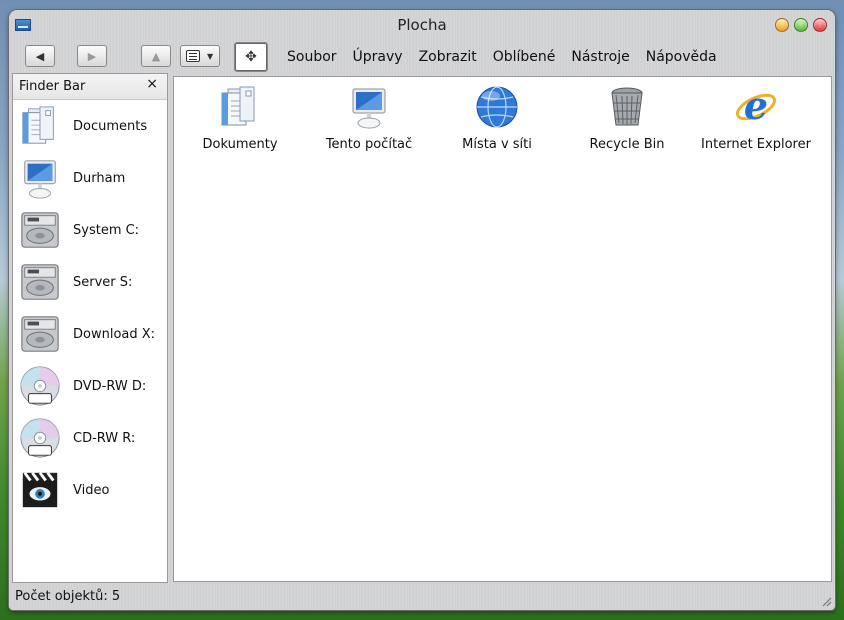  Describe the element at coordinates (193, 56) in the screenshot. I see `list-view-icon` at that location.